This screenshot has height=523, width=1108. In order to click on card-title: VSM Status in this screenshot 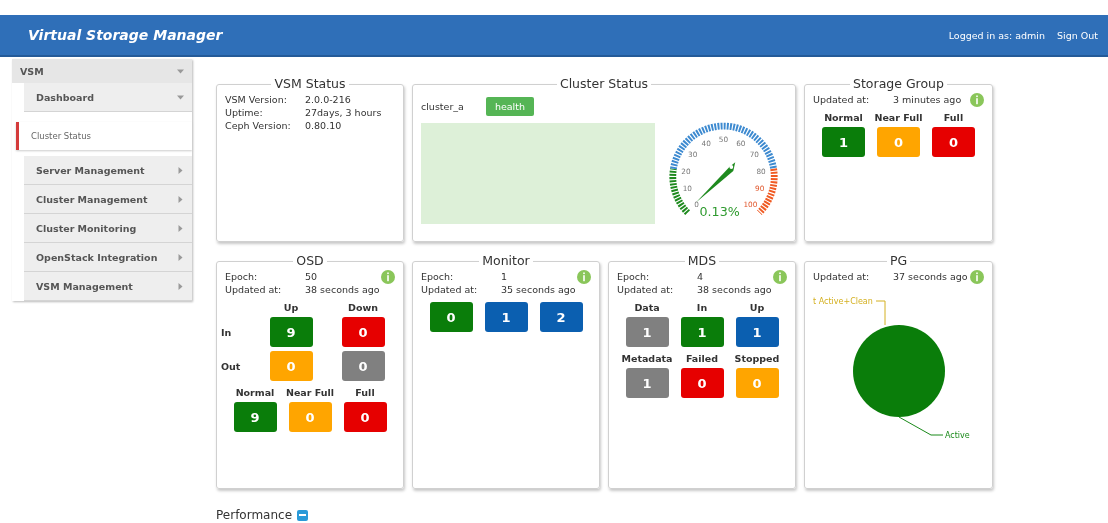, I will do `click(310, 83)`.